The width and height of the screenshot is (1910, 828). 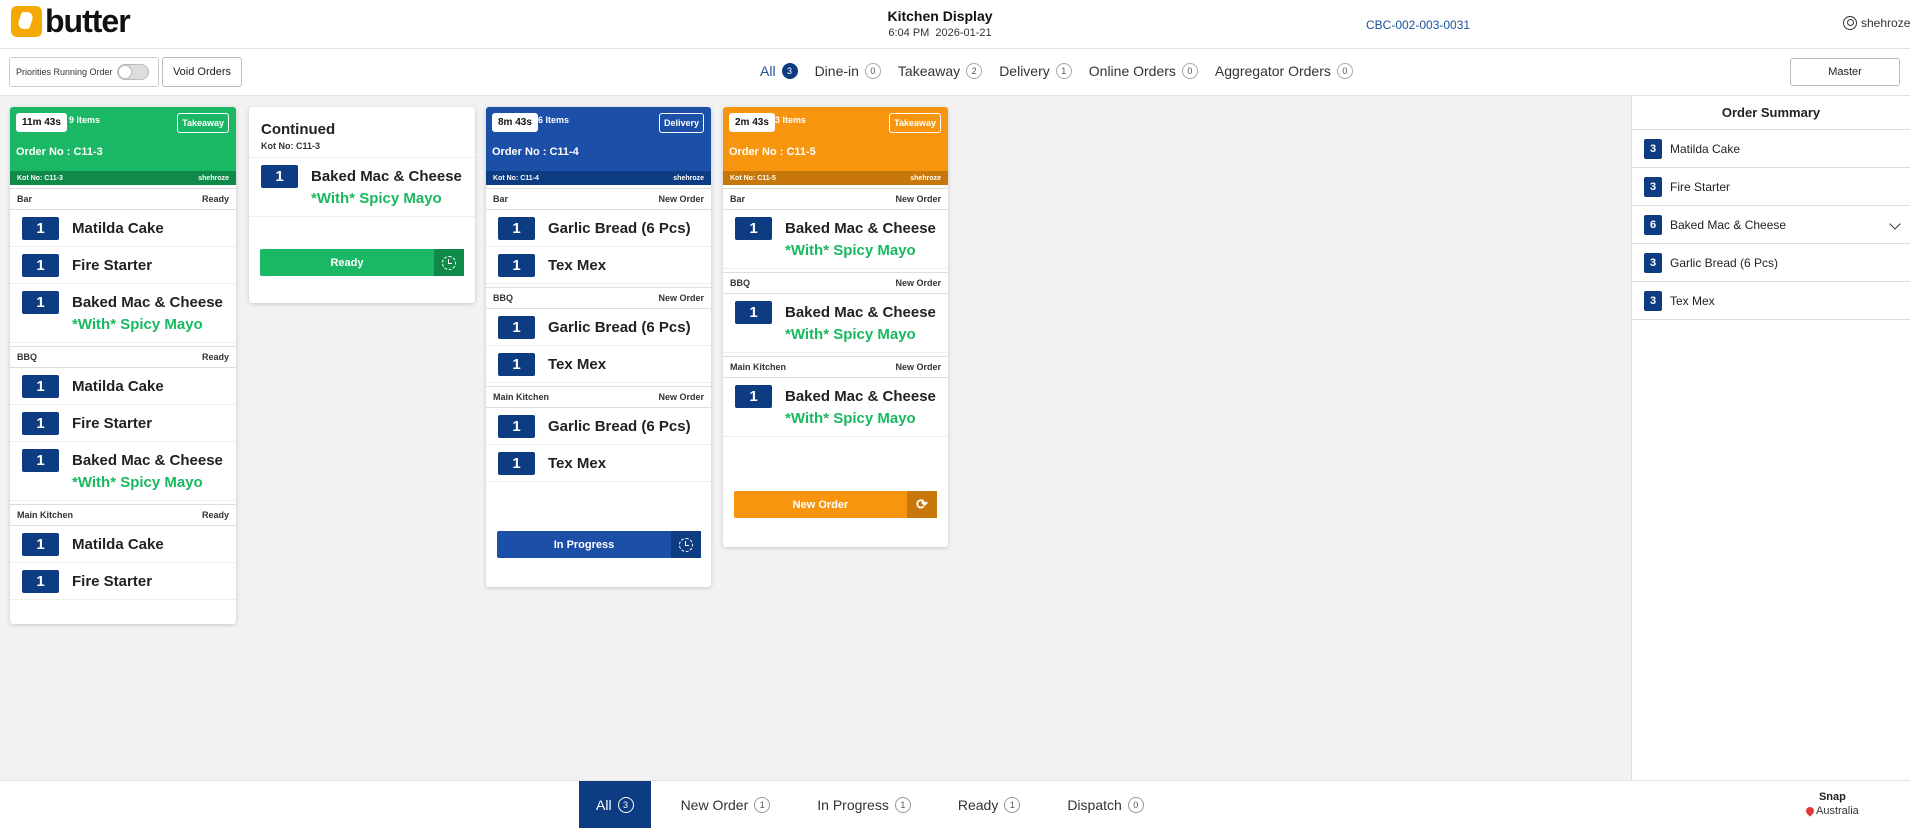 What do you see at coordinates (768, 71) in the screenshot?
I see `tab-label: All` at bounding box center [768, 71].